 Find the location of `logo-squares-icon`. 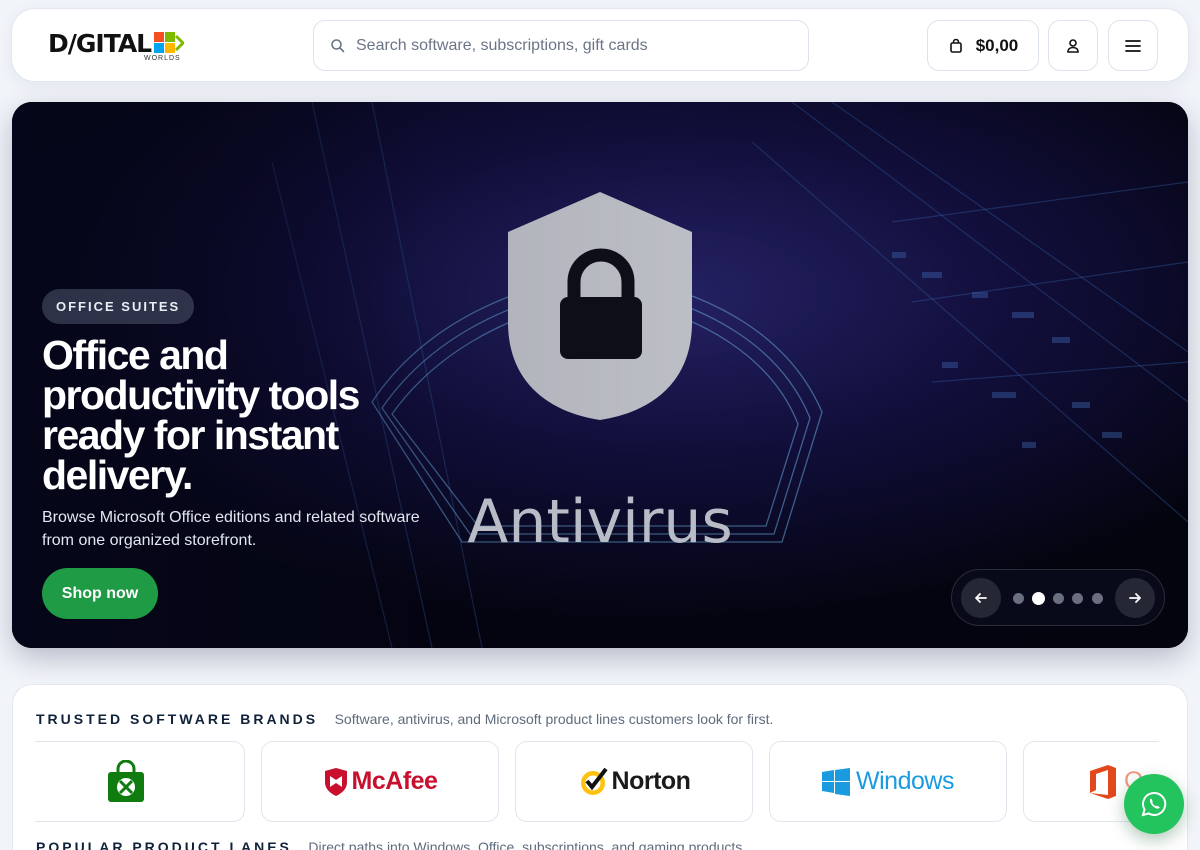

logo-squares-icon is located at coordinates (169, 42).